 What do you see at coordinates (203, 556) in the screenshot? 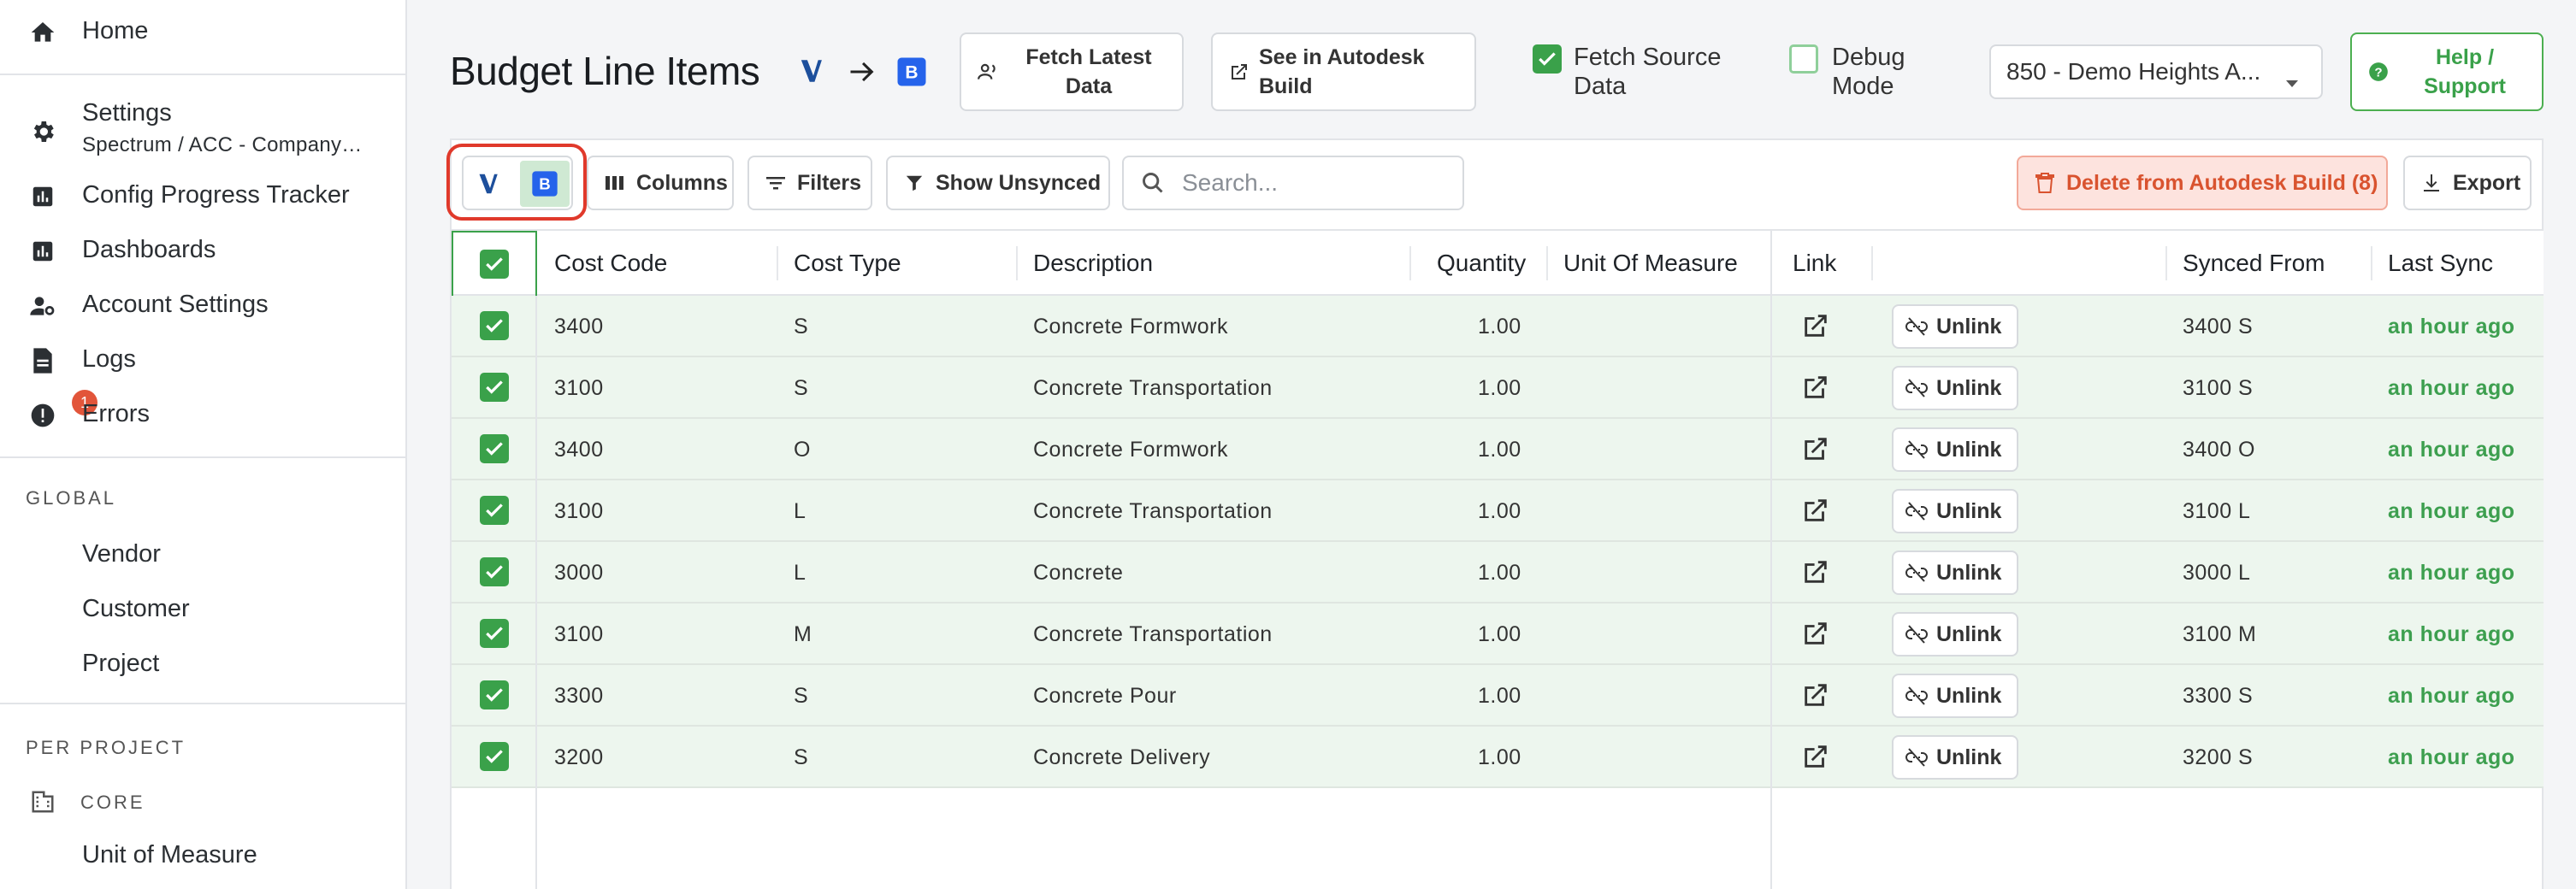
I see `sidebar-item-vendor: Vendor` at bounding box center [203, 556].